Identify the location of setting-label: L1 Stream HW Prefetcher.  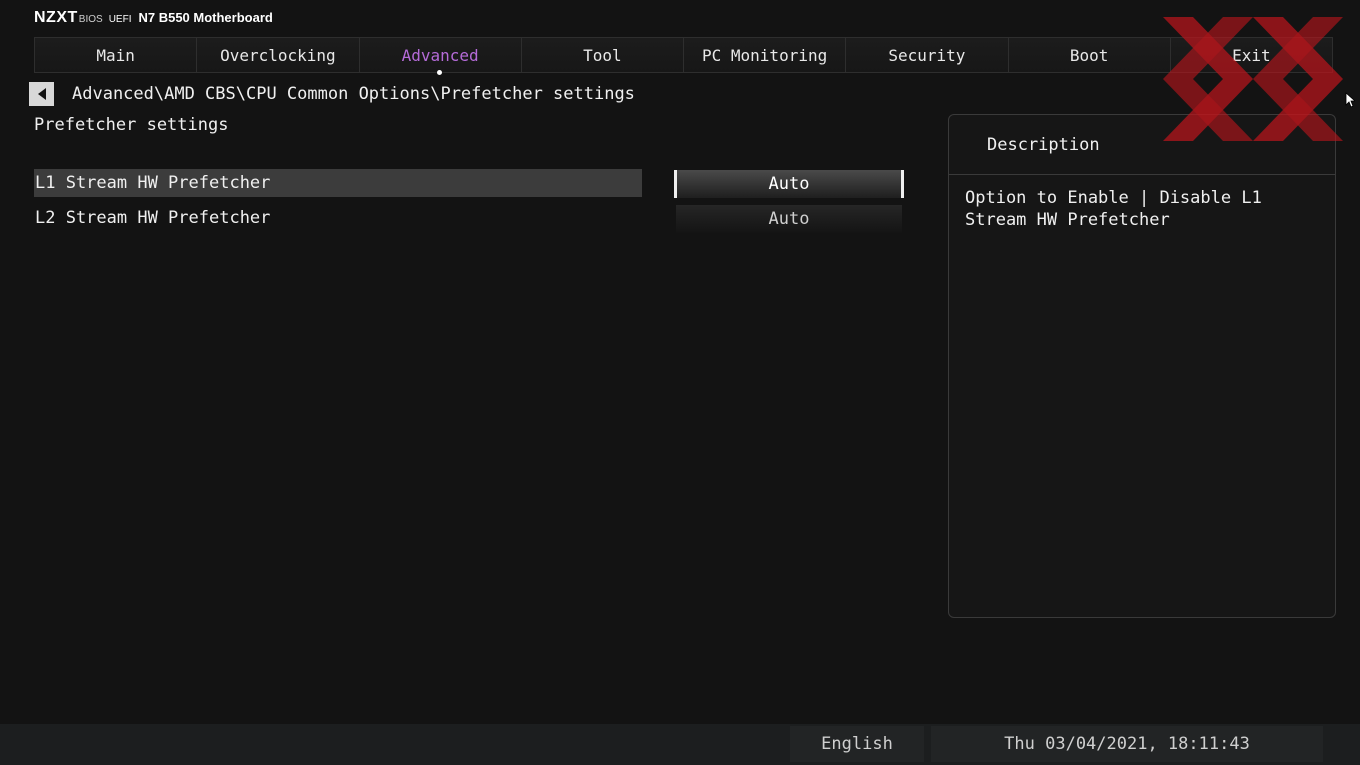
(153, 183).